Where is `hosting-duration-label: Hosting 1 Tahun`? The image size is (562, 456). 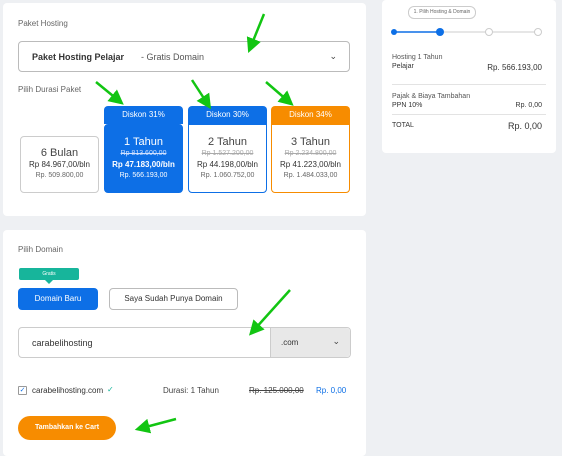
hosting-duration-label: Hosting 1 Tahun is located at coordinates (417, 57).